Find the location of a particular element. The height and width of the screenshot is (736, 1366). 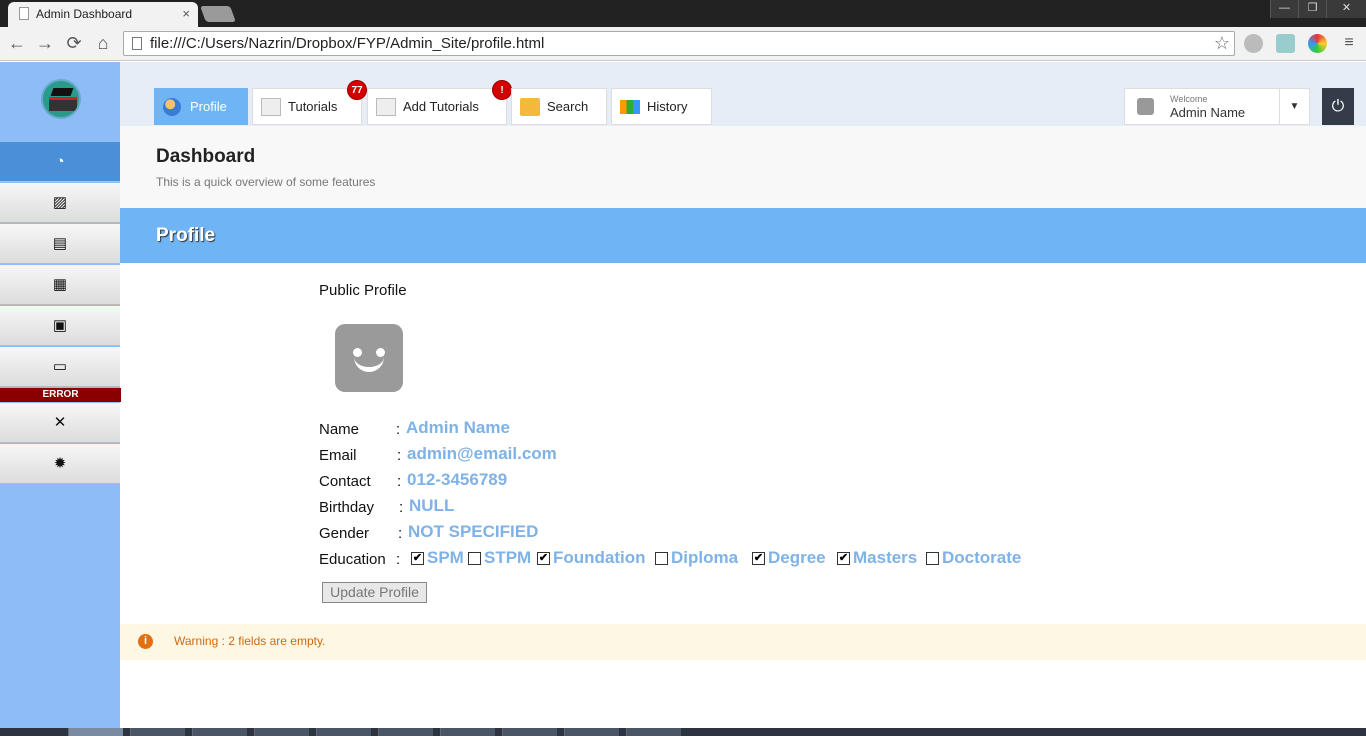

tab-search: Search is located at coordinates (559, 106).